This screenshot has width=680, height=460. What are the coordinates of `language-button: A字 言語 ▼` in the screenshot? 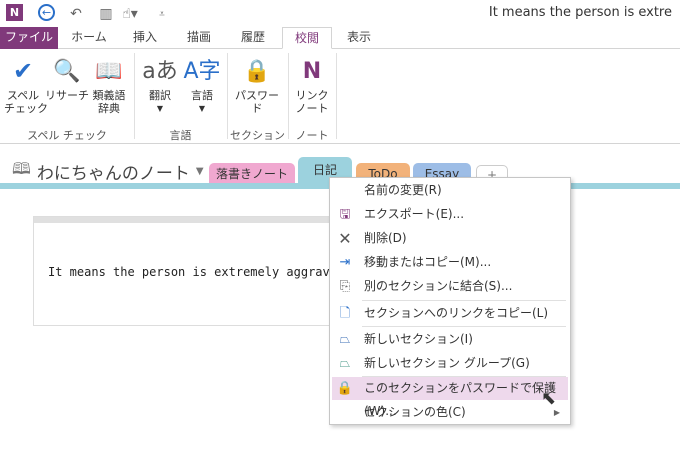 It's located at (202, 84).